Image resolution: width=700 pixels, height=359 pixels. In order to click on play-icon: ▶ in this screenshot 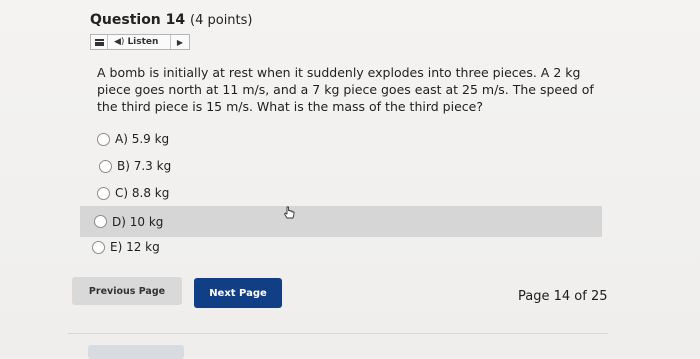, I will do `click(179, 42)`.